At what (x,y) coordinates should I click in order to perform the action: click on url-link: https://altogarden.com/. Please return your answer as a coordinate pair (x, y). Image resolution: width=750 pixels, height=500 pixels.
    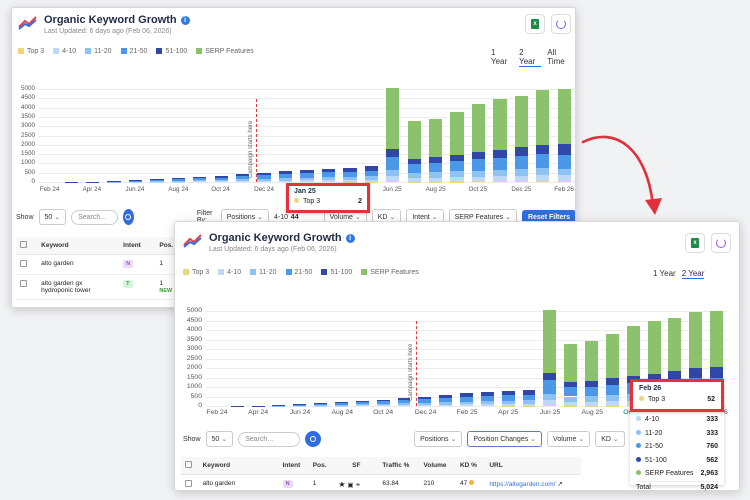
    Looking at the image, I should click on (522, 484).